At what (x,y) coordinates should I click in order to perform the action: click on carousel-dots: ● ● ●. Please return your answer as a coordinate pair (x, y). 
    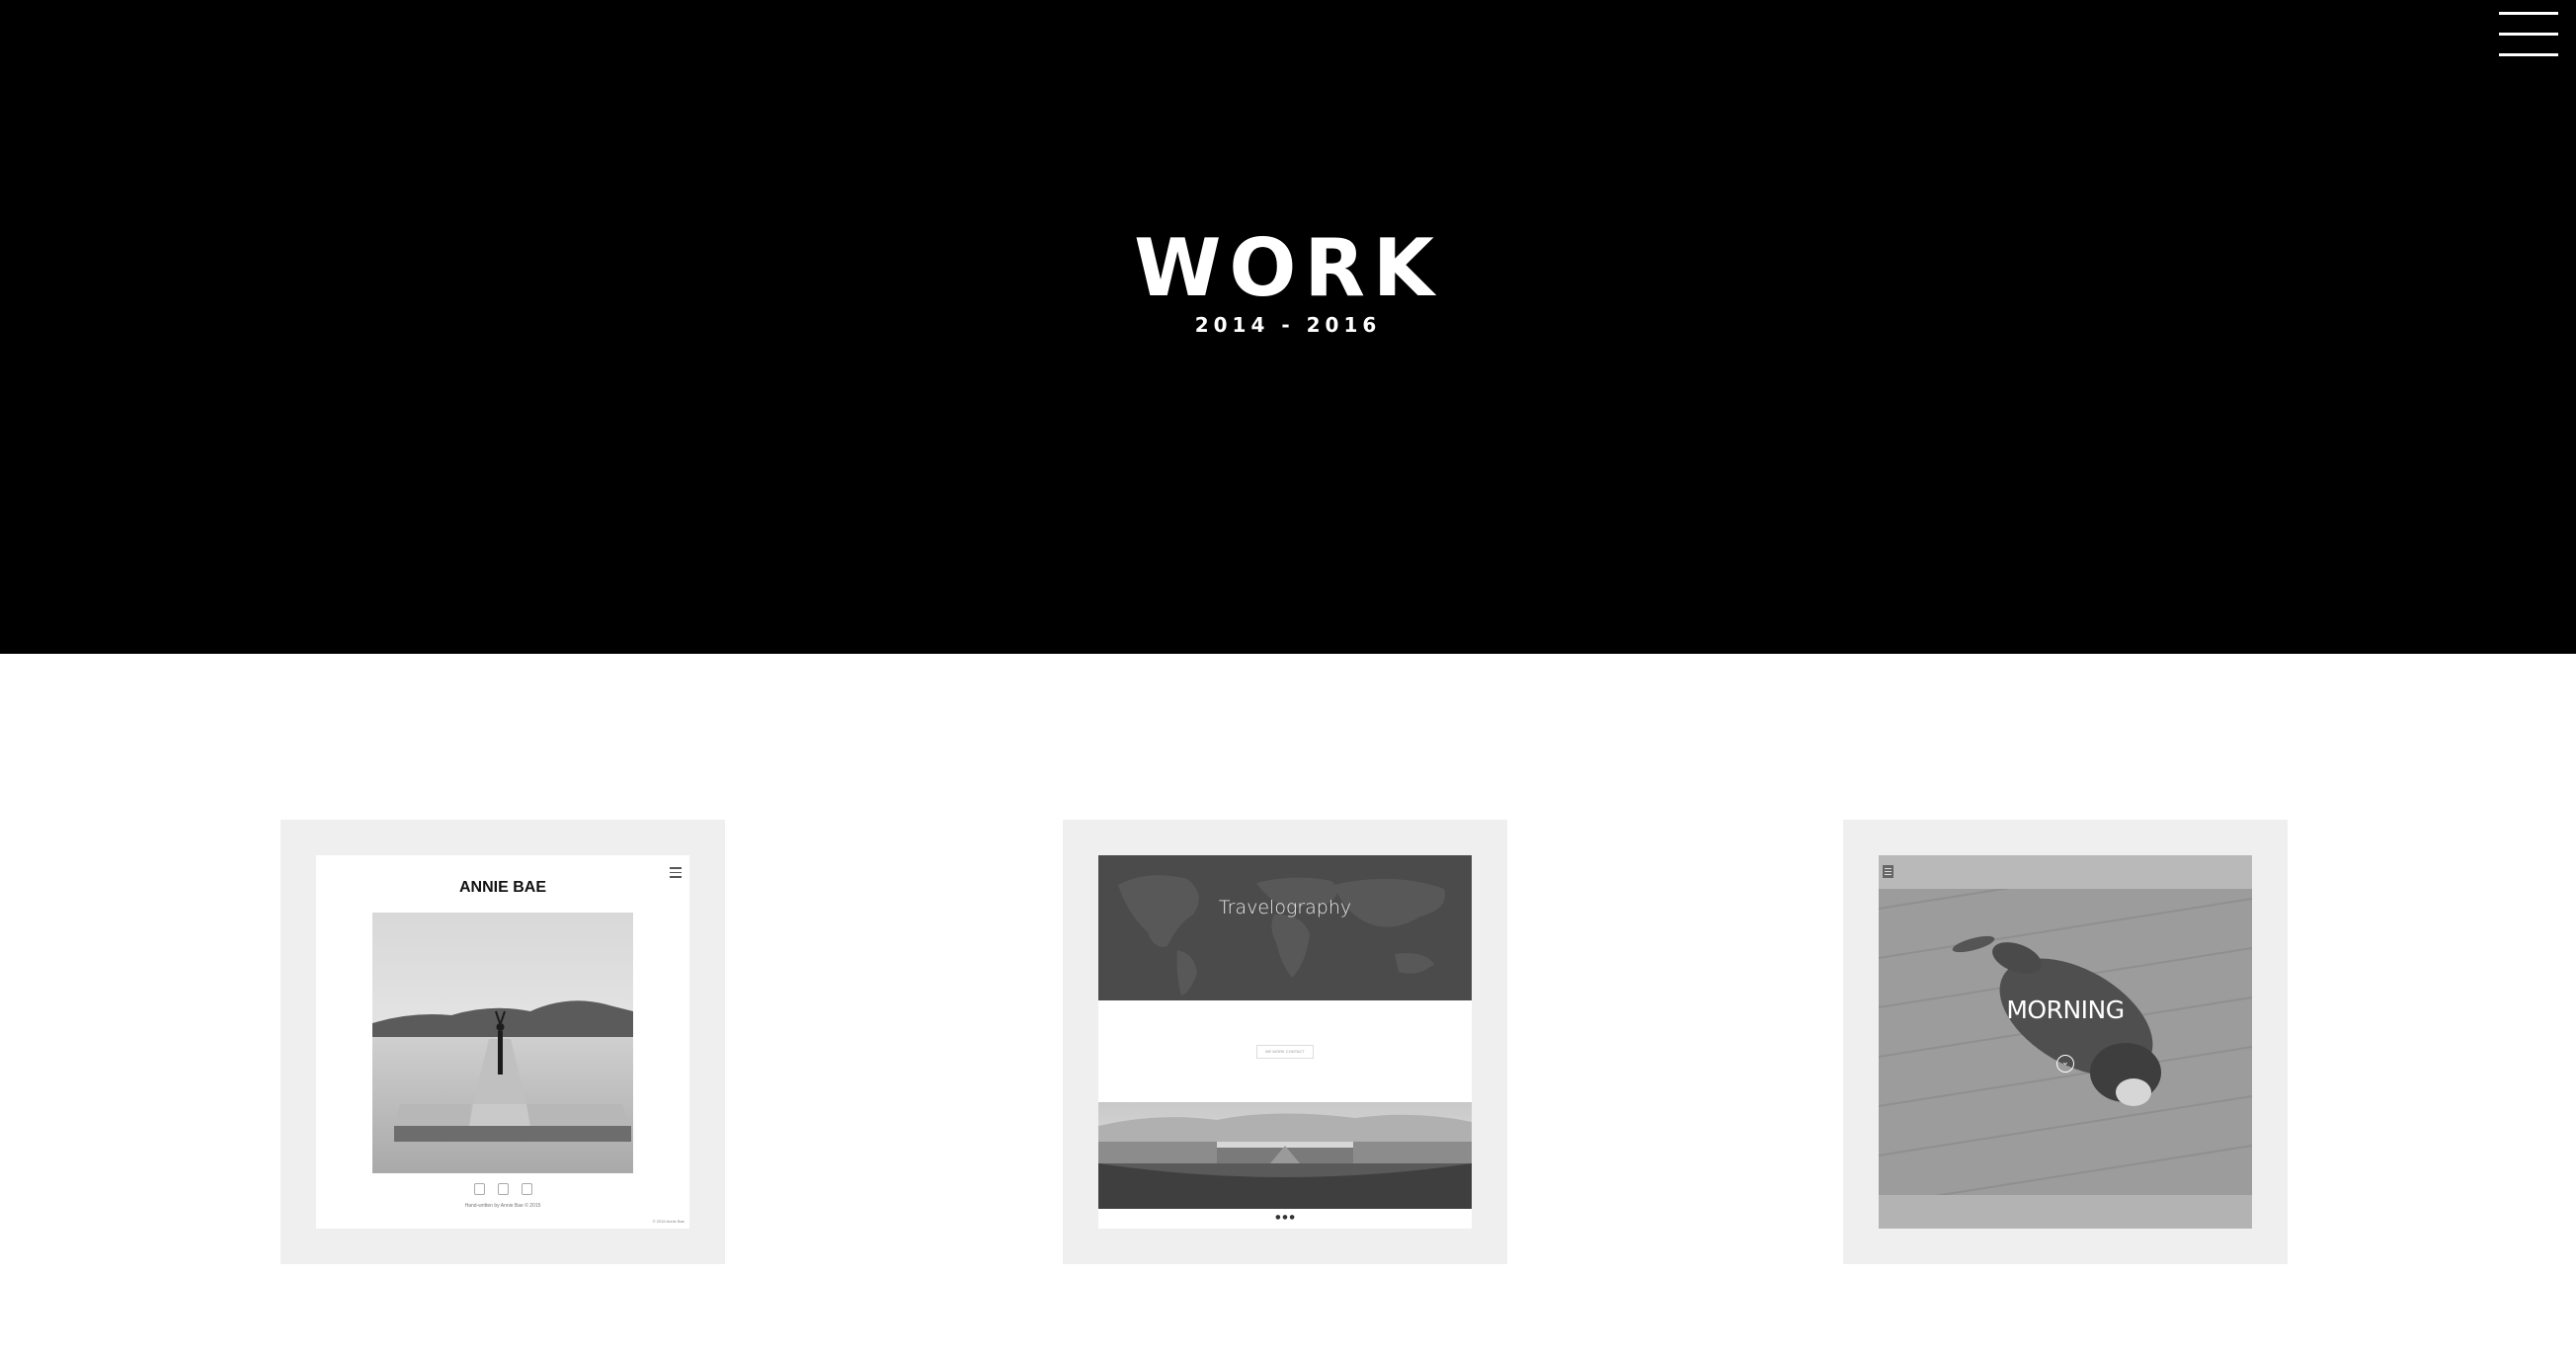
    Looking at the image, I should click on (1285, 1217).